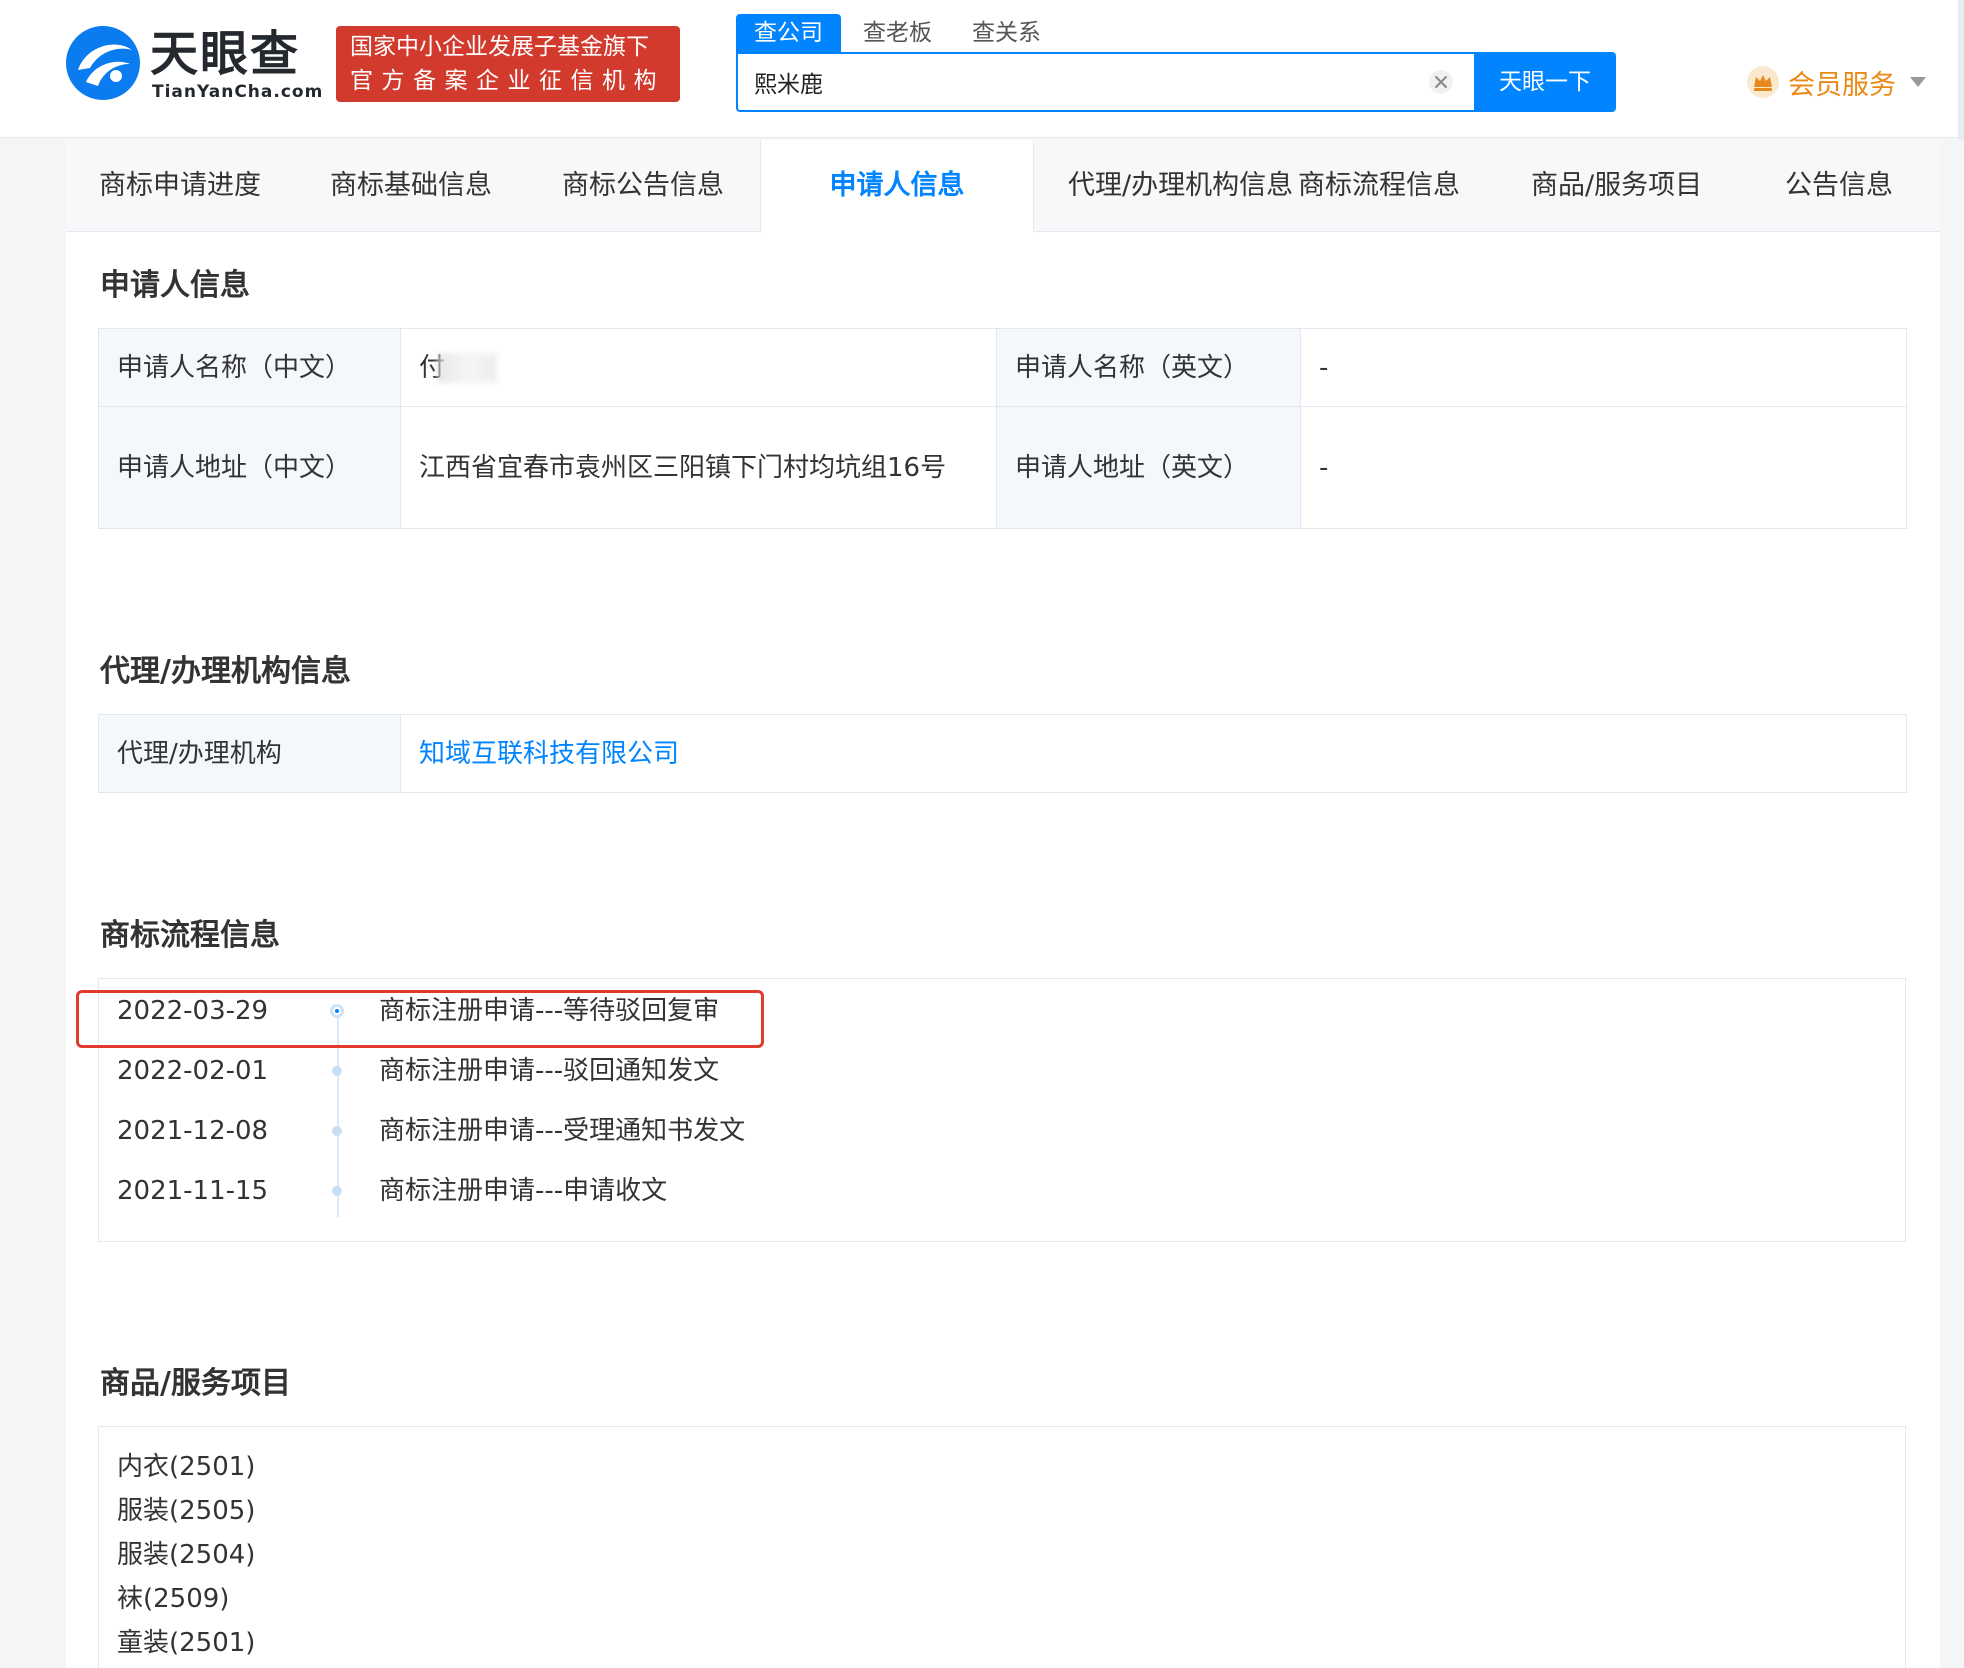 The width and height of the screenshot is (1964, 1668). I want to click on nav-item-applicant: 申请人信息, so click(897, 186).